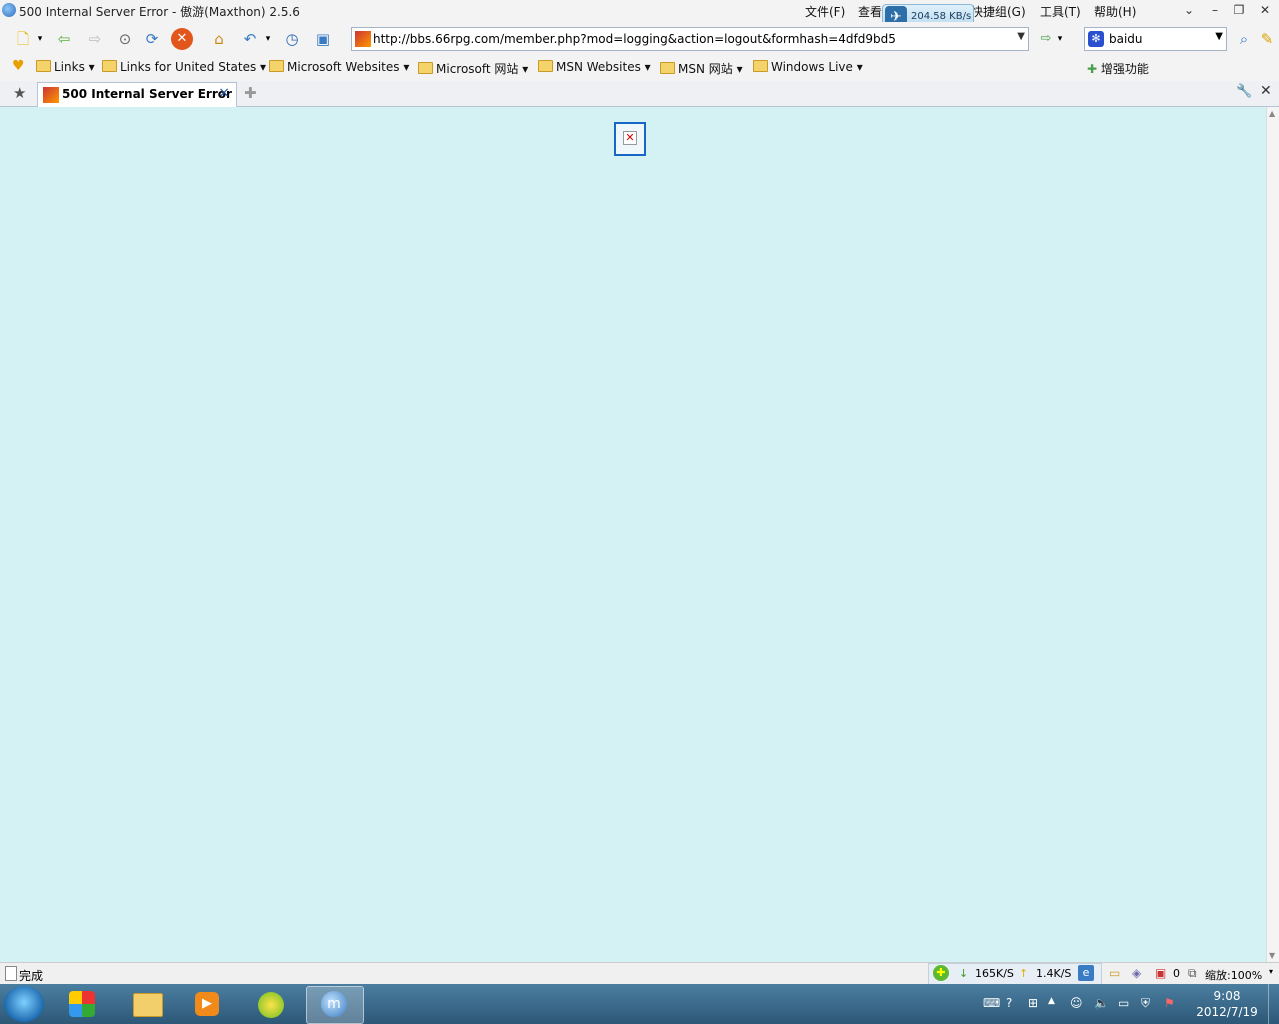 The image size is (1279, 1024). I want to click on menu-tools: 工具(T), so click(1060, 11).